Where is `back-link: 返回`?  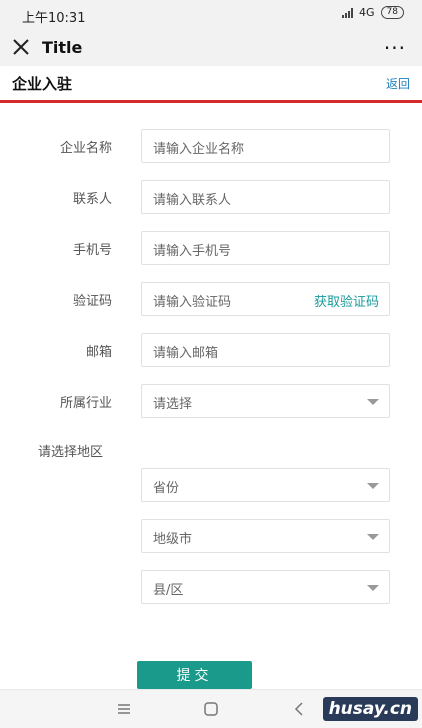 back-link: 返回 is located at coordinates (398, 83).